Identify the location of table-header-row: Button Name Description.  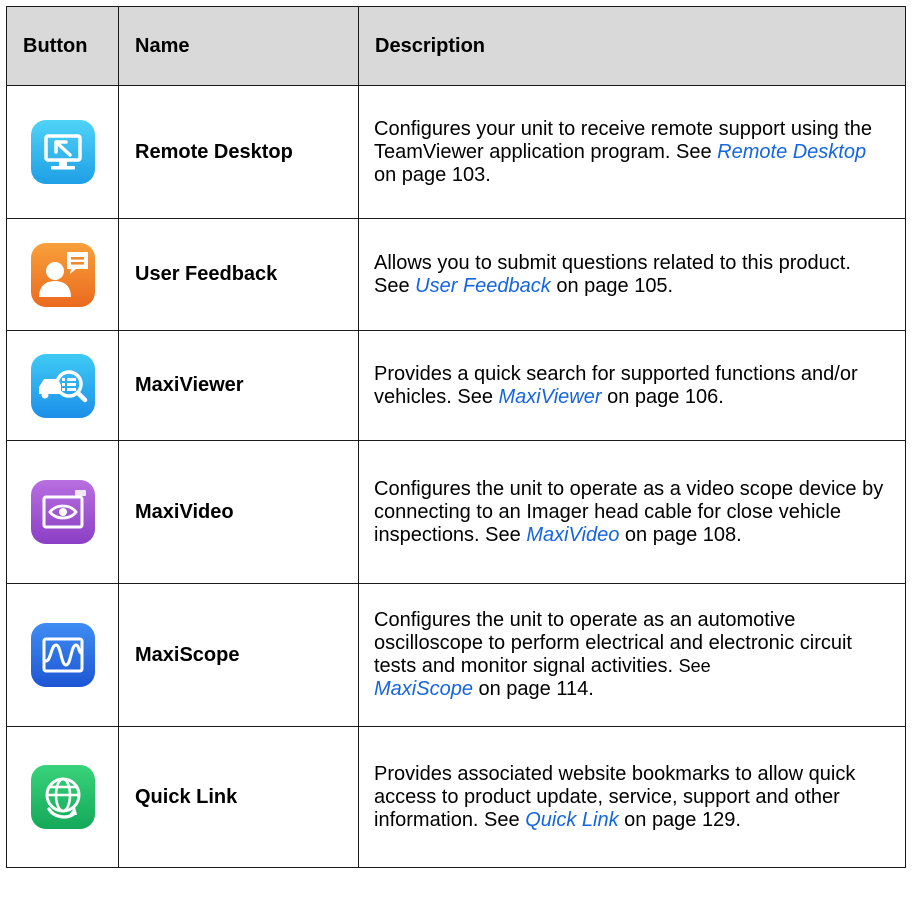
(456, 46).